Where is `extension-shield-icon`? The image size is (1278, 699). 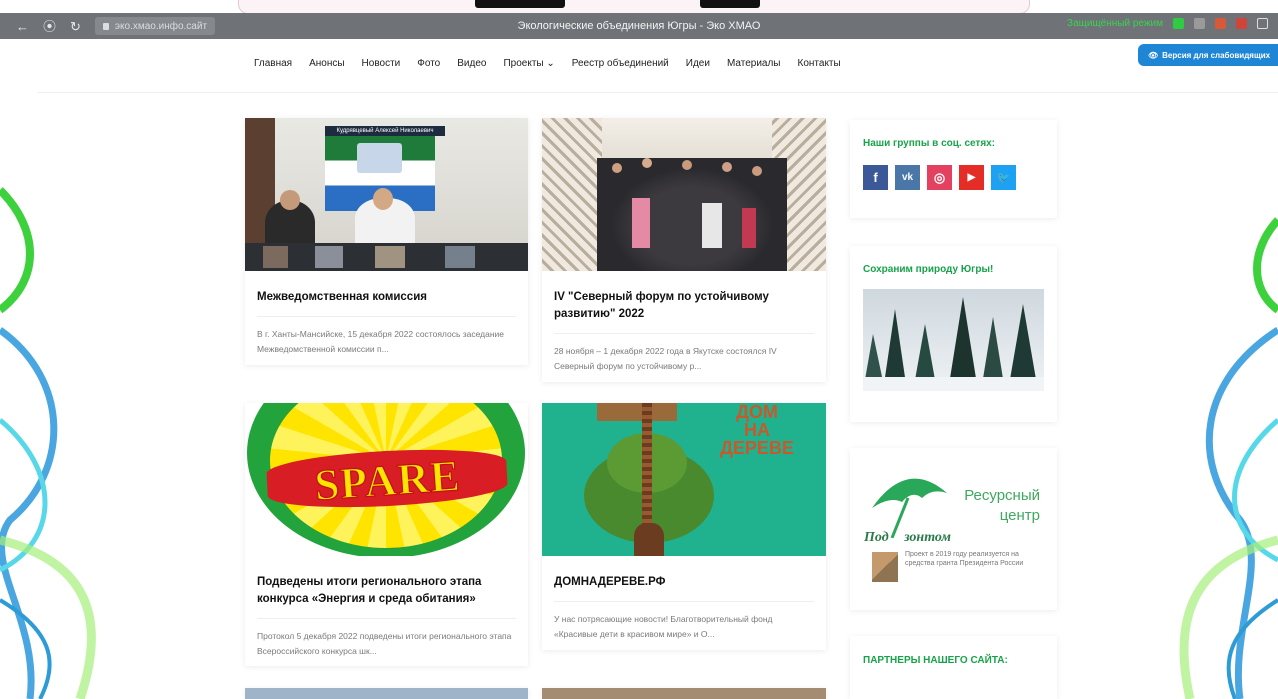
extension-shield-icon is located at coordinates (1178, 23).